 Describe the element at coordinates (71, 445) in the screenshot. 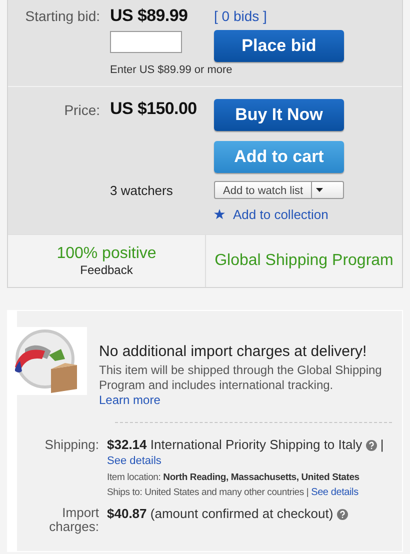

I see `shipping-label: Shipping:` at that location.